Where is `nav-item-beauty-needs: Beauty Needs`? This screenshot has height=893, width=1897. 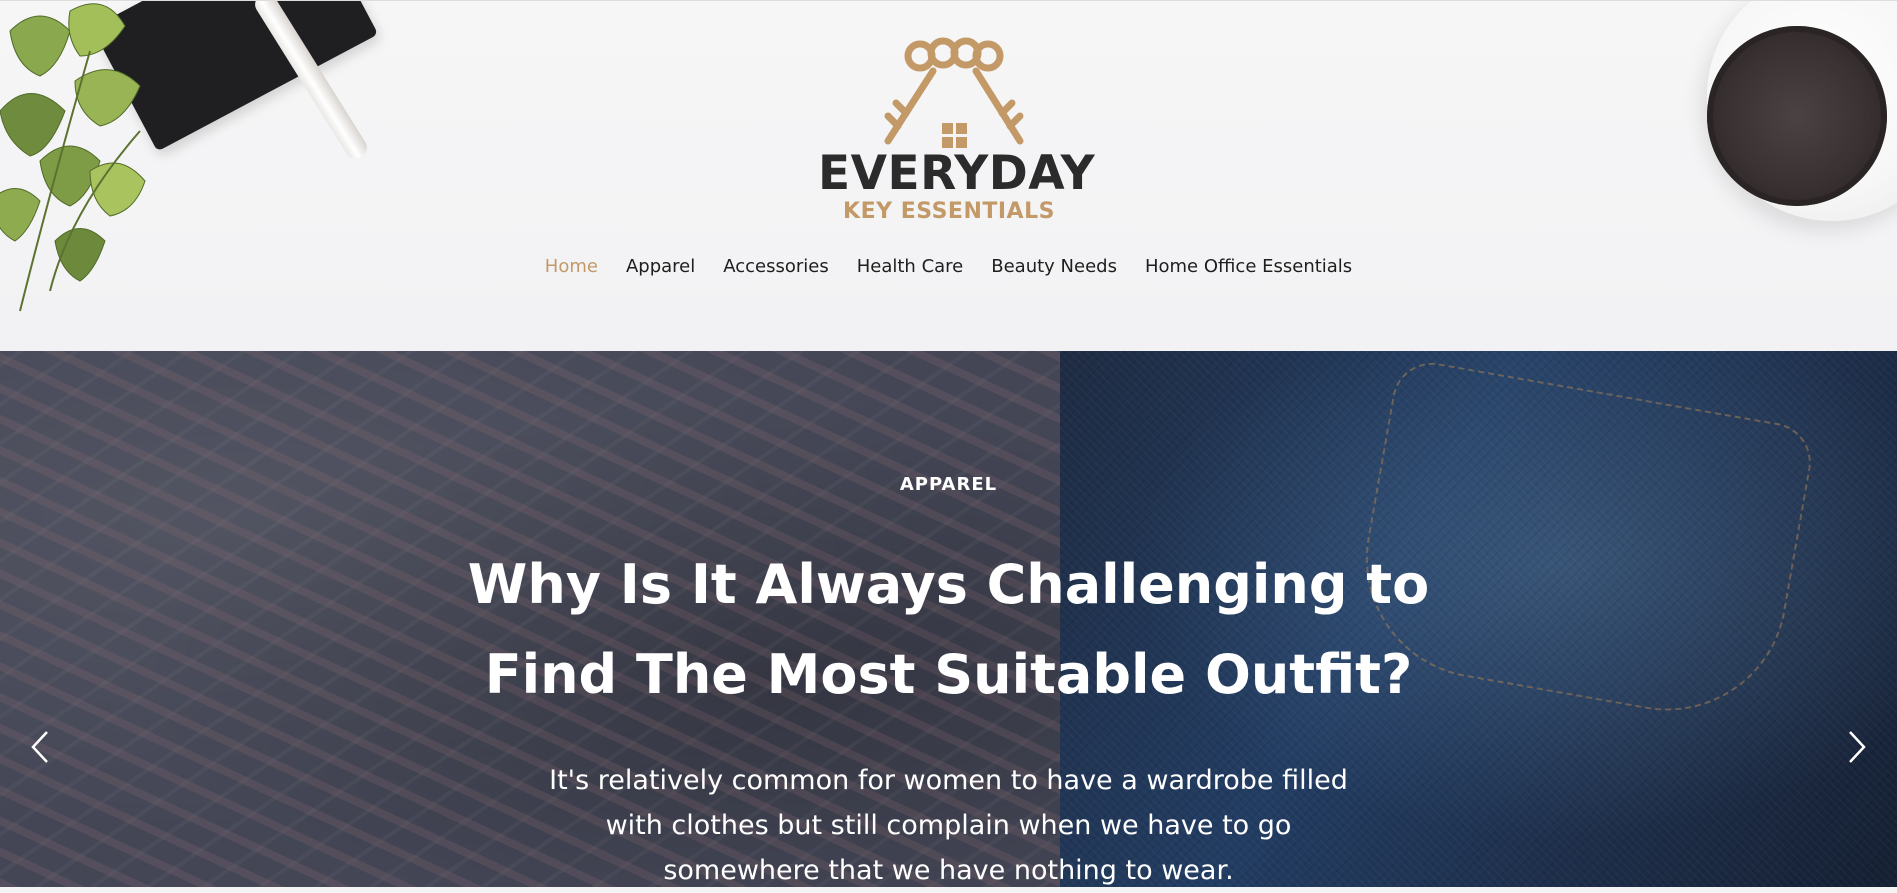
nav-item-beauty-needs: Beauty Needs is located at coordinates (1054, 266).